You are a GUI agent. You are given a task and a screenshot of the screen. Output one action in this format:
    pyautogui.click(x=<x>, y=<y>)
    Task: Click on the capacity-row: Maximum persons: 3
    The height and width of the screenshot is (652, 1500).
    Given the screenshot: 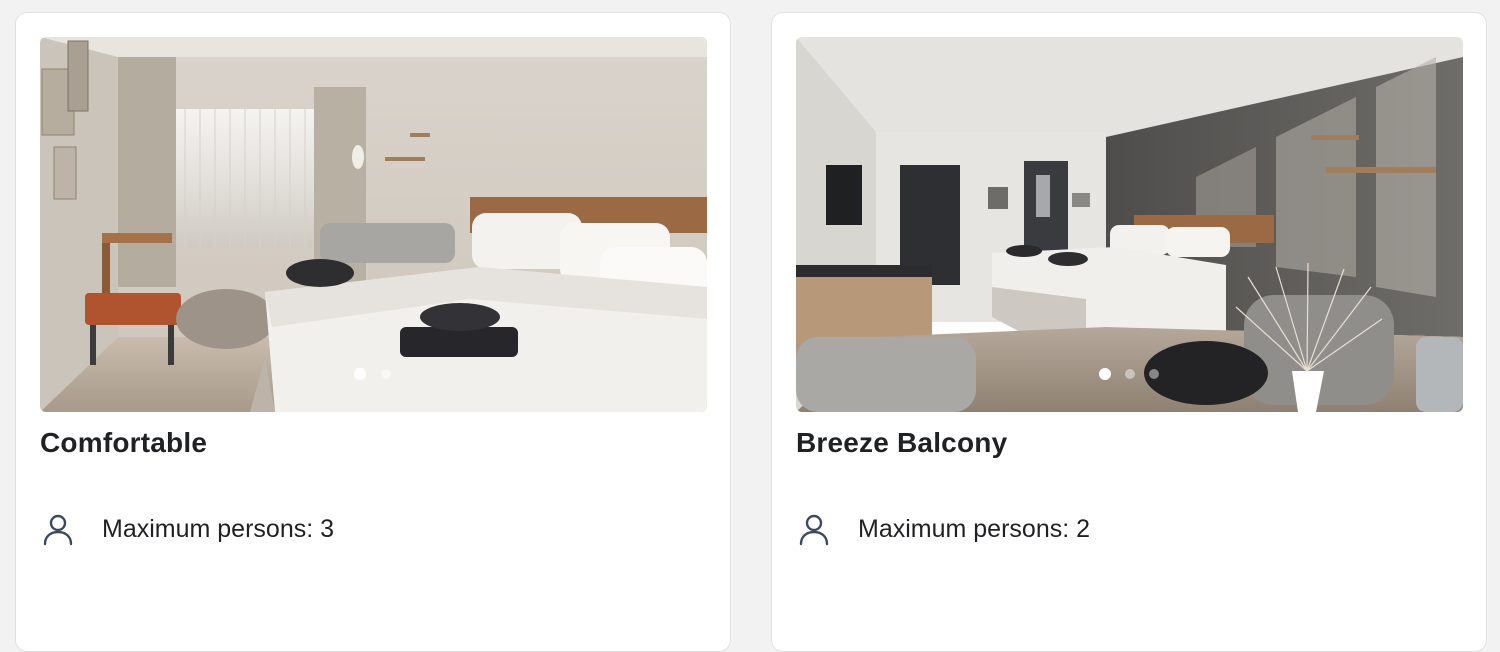 What is the action you would take?
    pyautogui.click(x=187, y=529)
    